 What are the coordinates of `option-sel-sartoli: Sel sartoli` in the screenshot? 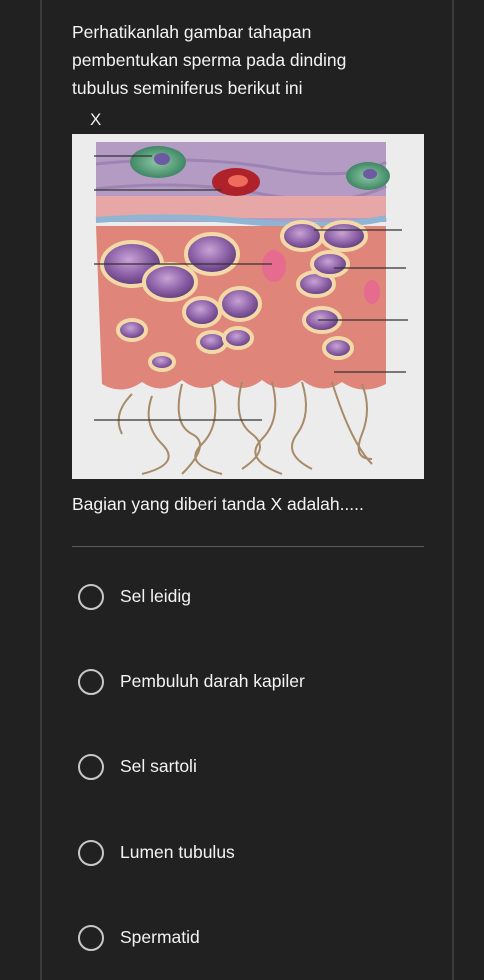 It's located at (248, 769).